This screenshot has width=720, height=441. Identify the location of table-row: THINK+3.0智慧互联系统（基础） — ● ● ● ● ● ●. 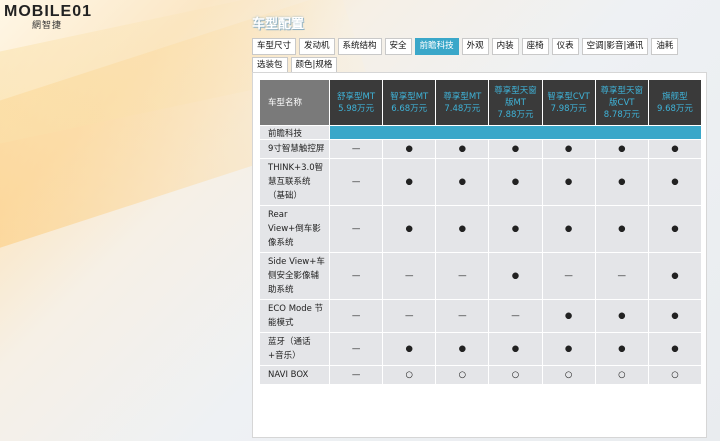
(481, 182).